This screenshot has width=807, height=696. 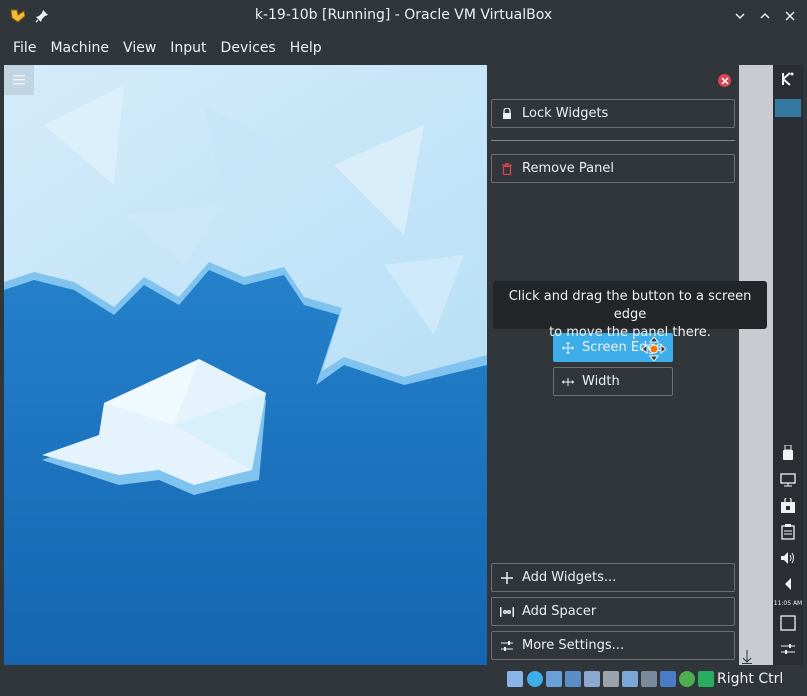 What do you see at coordinates (507, 646) in the screenshot?
I see `settings-icon` at bounding box center [507, 646].